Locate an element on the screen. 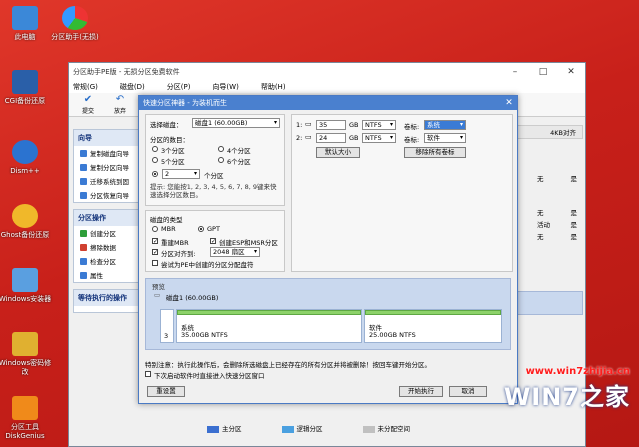 The width and height of the screenshot is (639, 447). legend-logical: 逻辑分区 is located at coordinates (302, 428).